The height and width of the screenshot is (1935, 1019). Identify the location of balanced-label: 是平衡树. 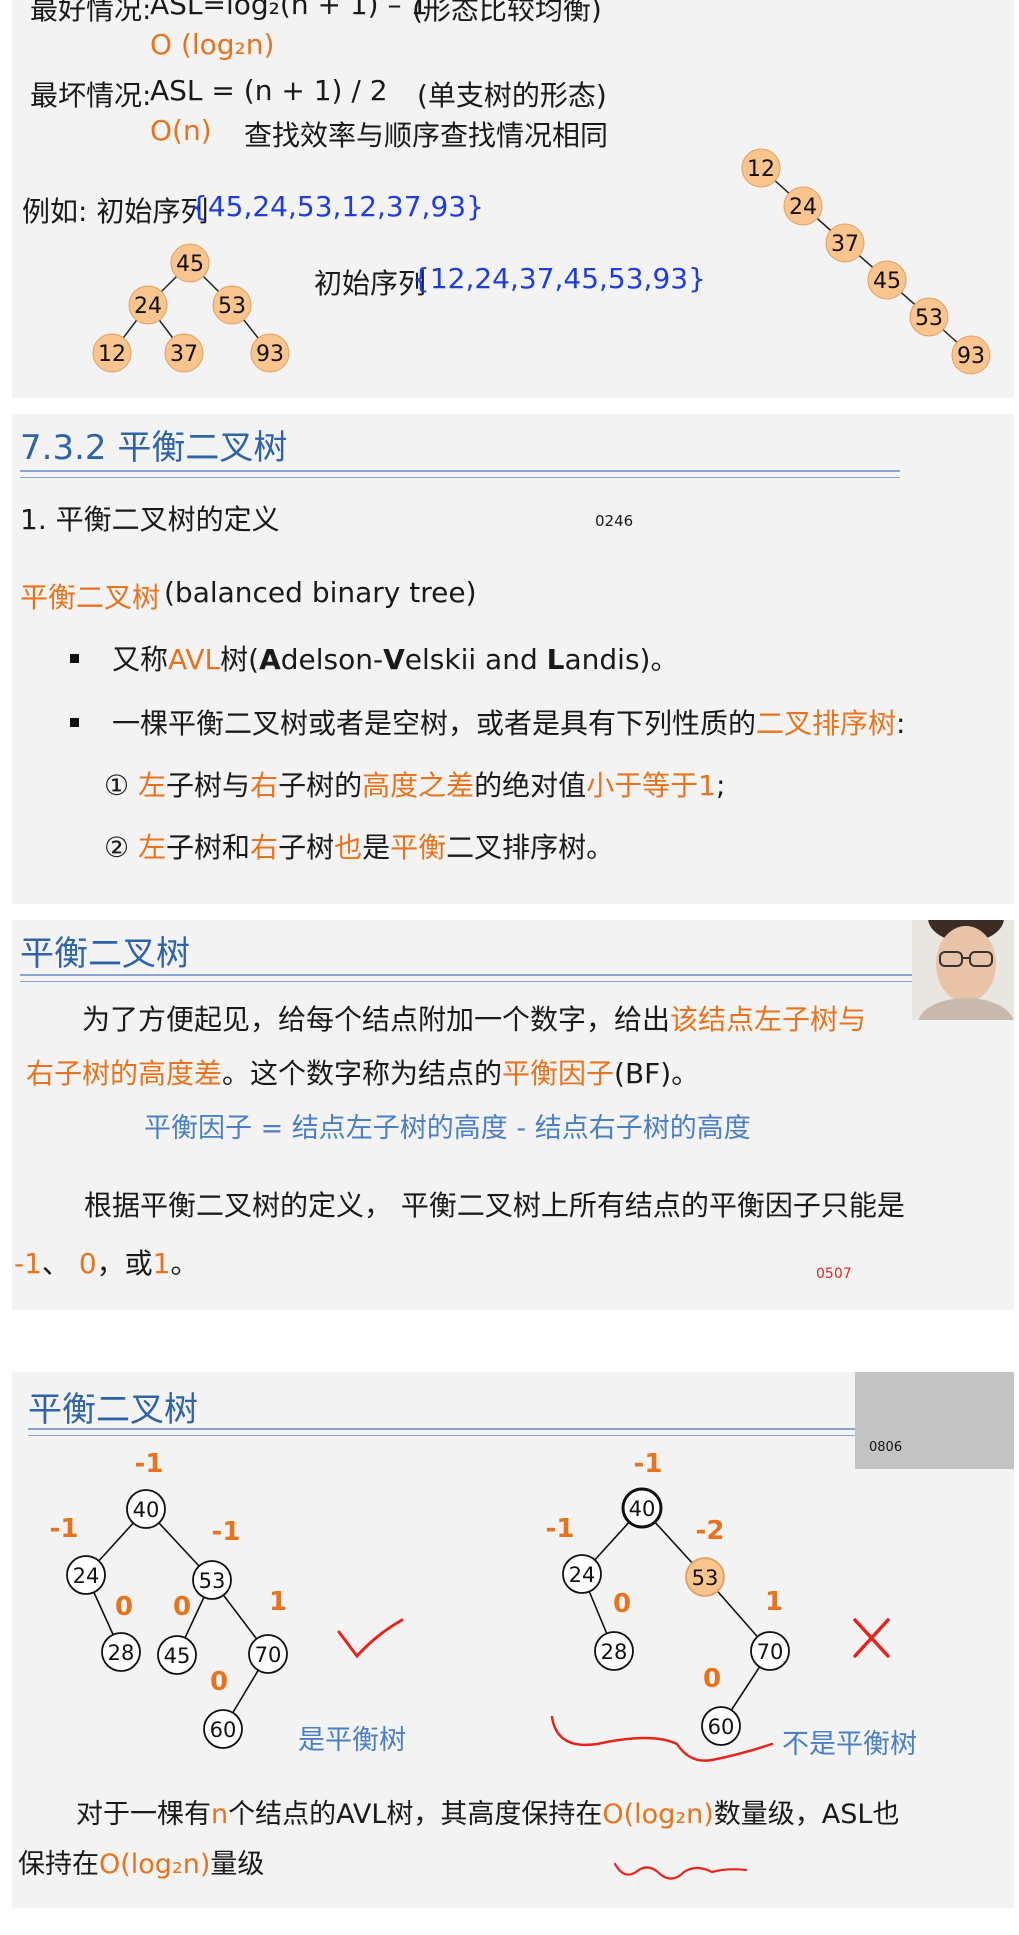
(352, 1740).